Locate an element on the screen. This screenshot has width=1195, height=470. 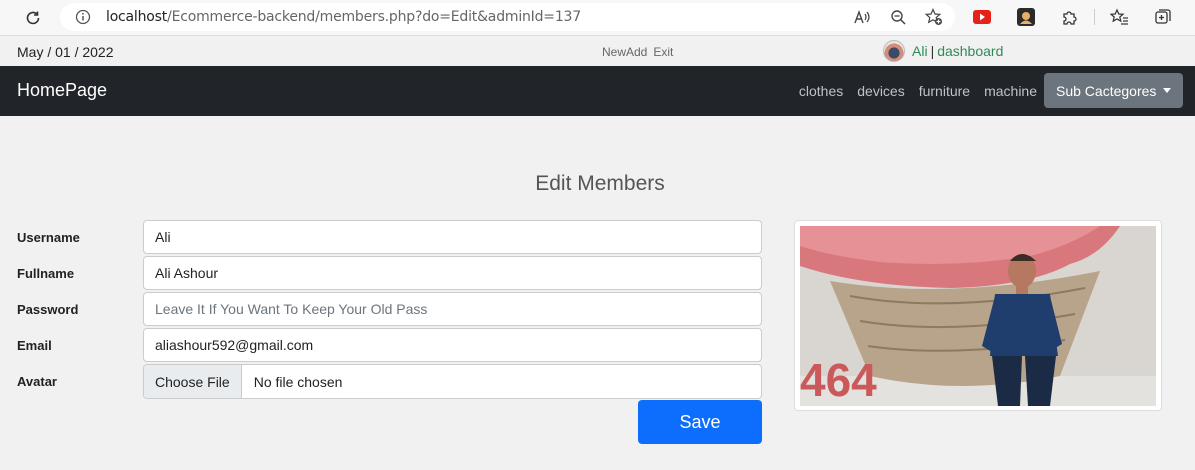
fullname-input: Ali Ashour is located at coordinates (452, 273).